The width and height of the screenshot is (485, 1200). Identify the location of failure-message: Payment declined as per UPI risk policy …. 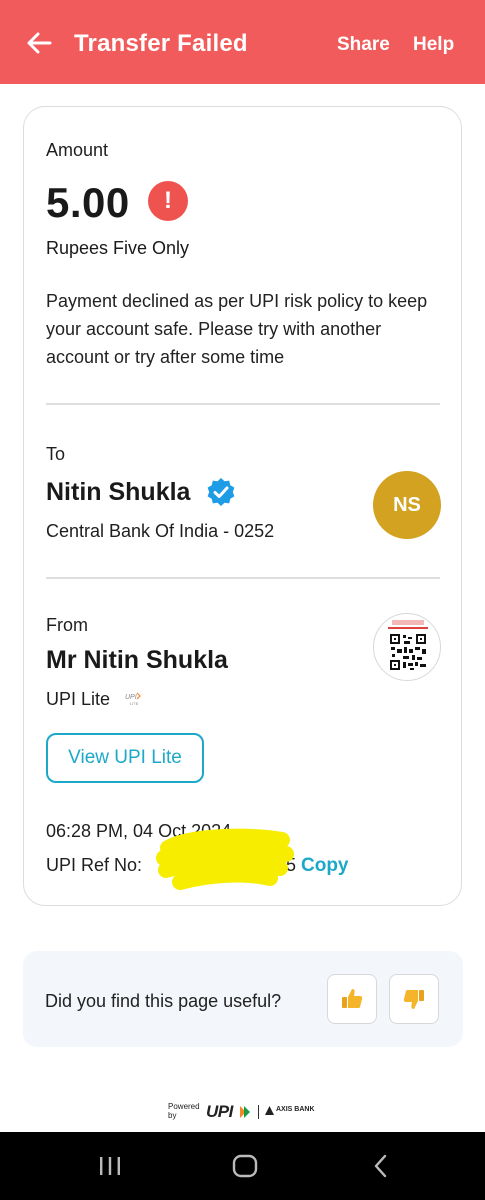
(237, 329).